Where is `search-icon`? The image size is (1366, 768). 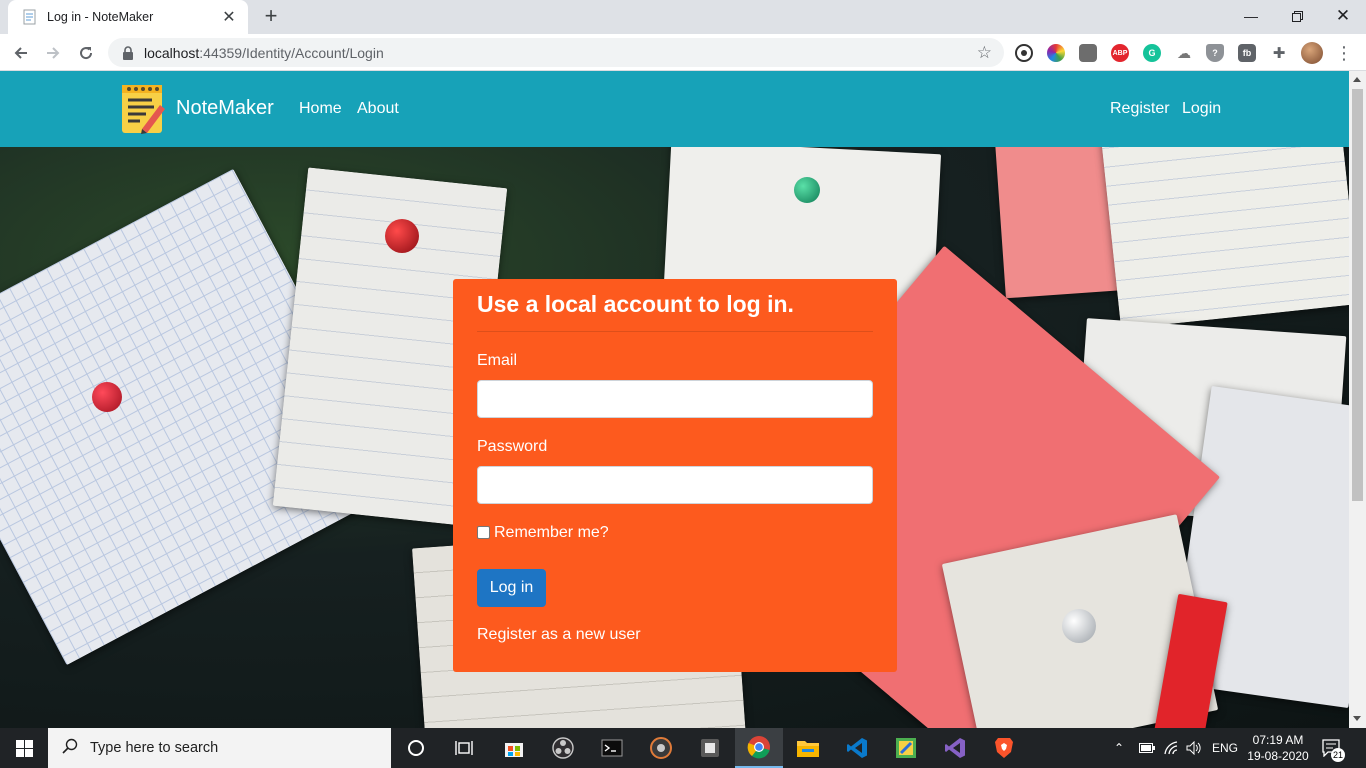
search-icon is located at coordinates (70, 748).